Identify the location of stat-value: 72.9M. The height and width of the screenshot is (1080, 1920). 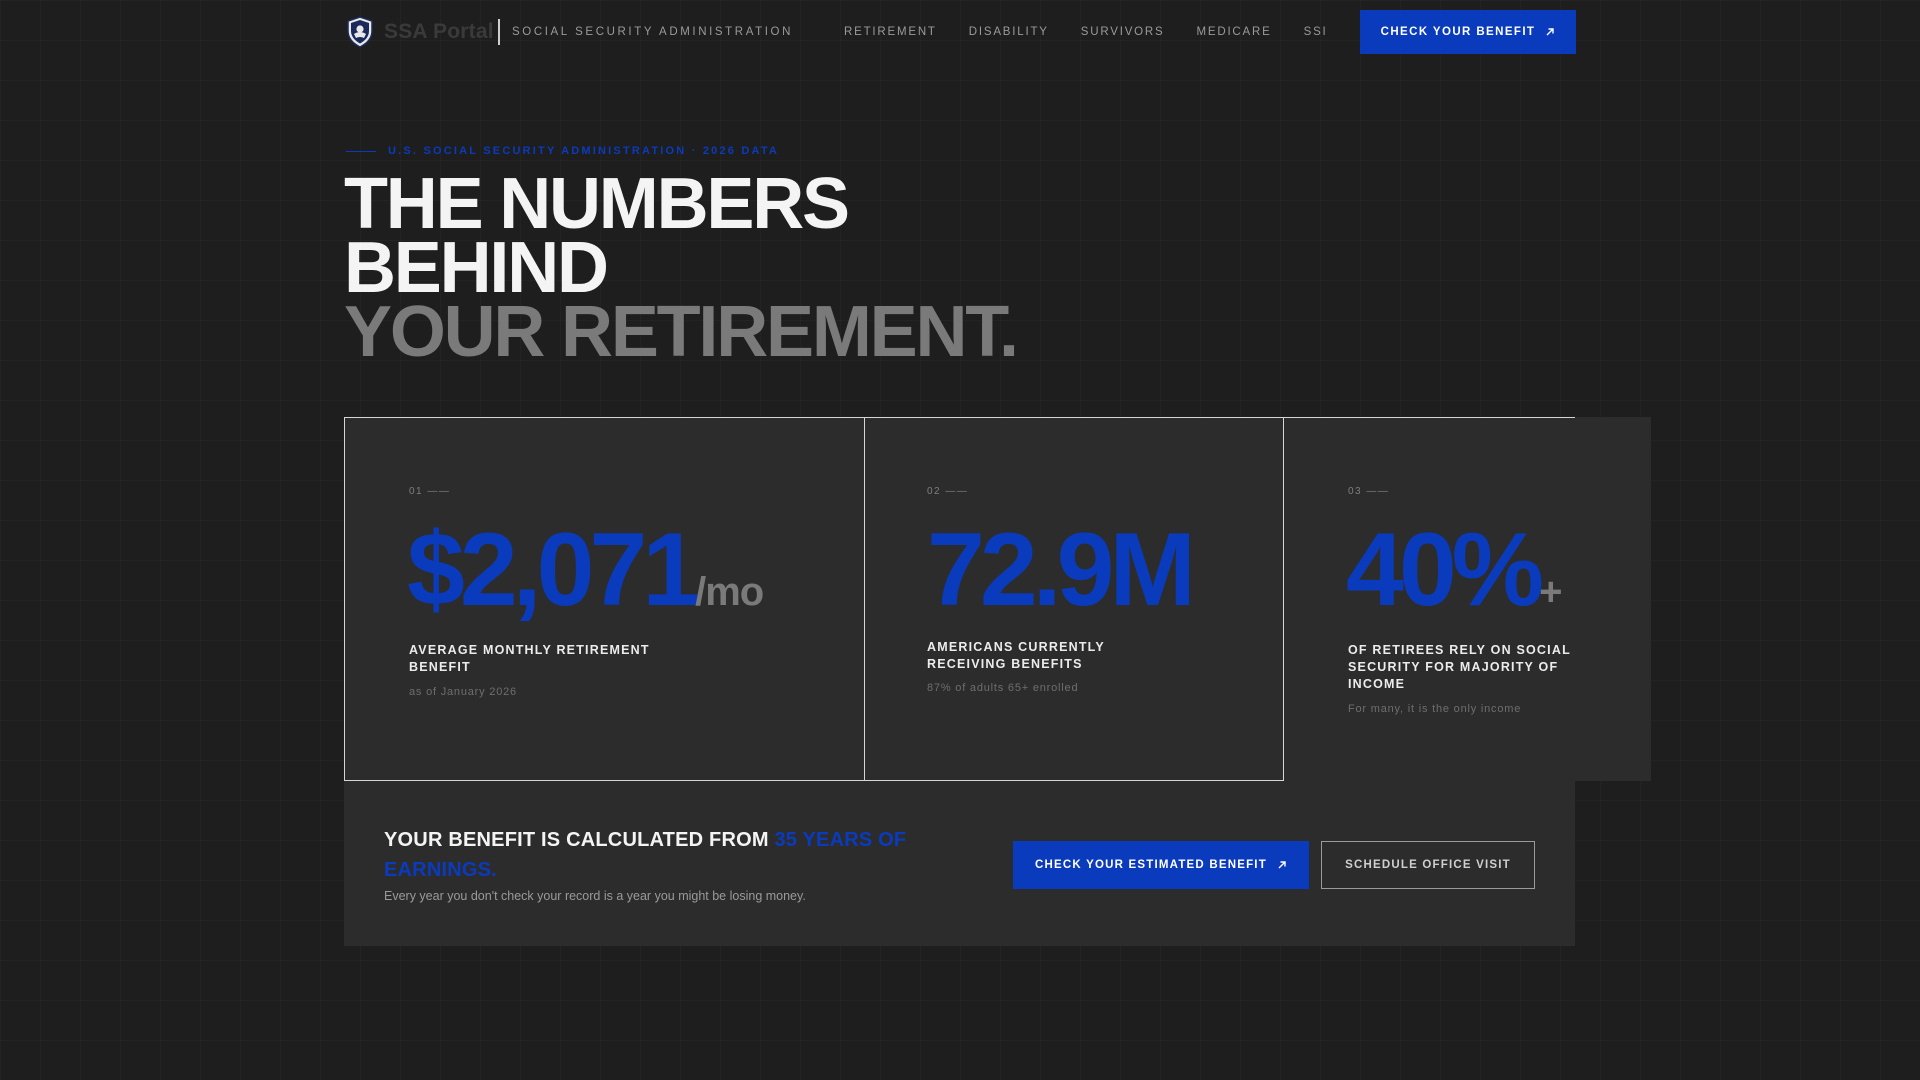
(1061, 570).